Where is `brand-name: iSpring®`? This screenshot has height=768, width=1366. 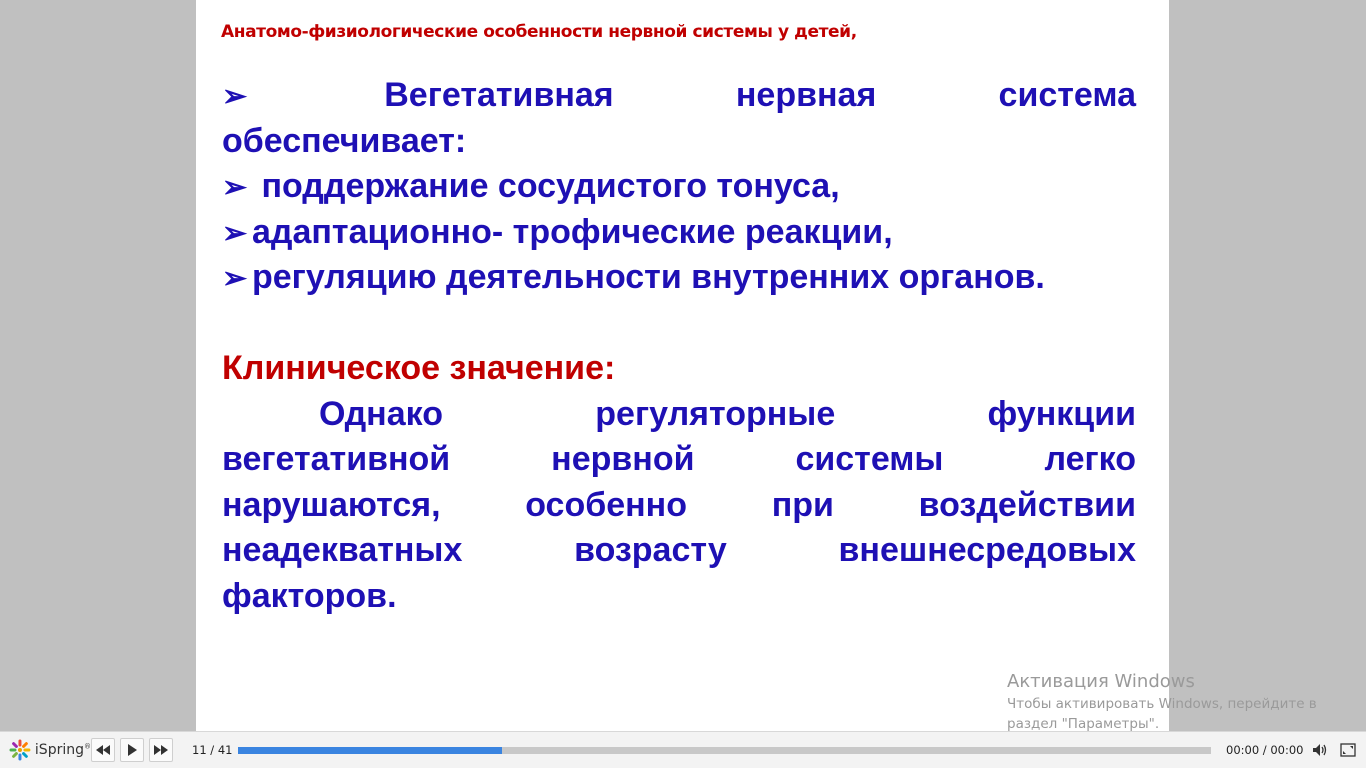
brand-name: iSpring® is located at coordinates (62, 750).